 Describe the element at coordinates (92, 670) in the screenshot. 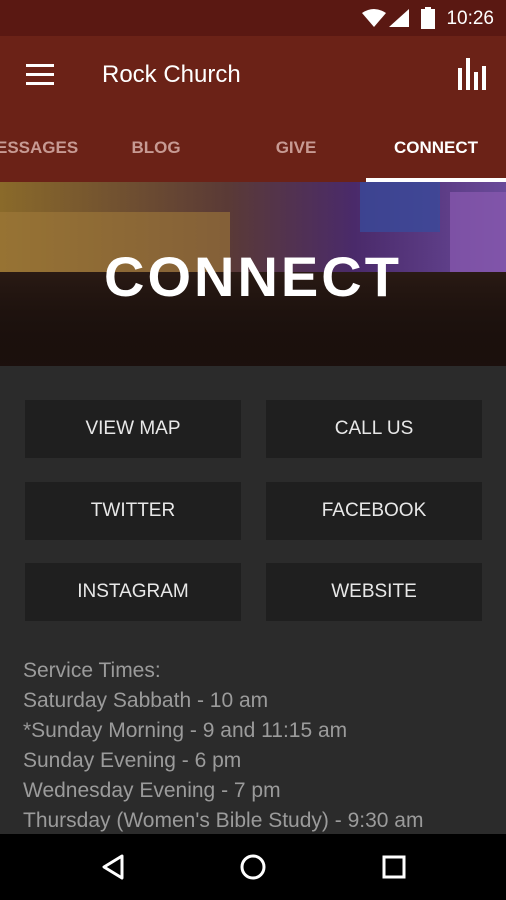

I see `service-times-heading: Service Times:` at that location.